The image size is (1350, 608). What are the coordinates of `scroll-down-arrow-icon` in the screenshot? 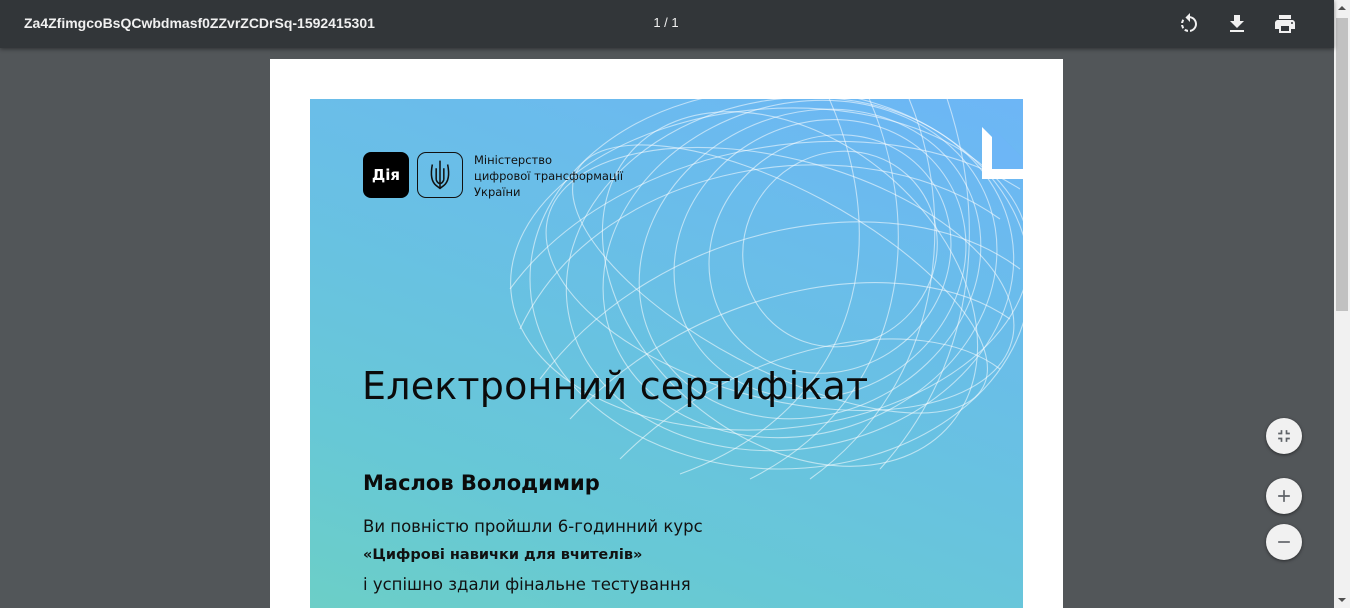 It's located at (1342, 600).